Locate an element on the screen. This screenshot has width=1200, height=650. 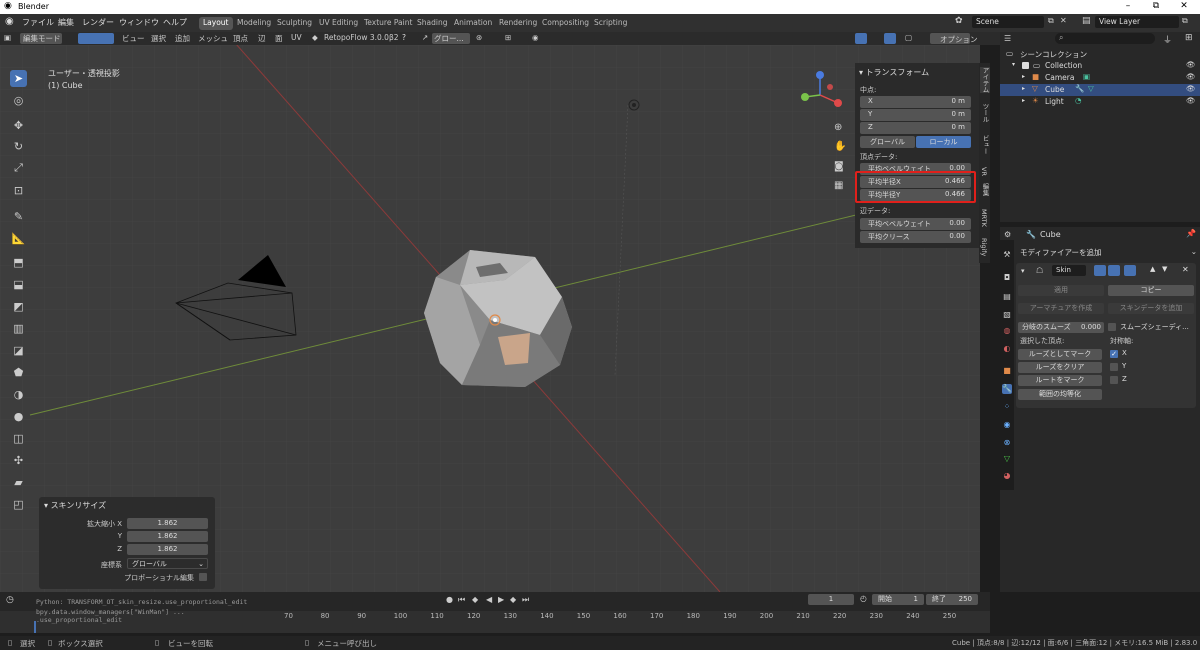
scale-icon: ⤢ is located at coordinates (18, 167).